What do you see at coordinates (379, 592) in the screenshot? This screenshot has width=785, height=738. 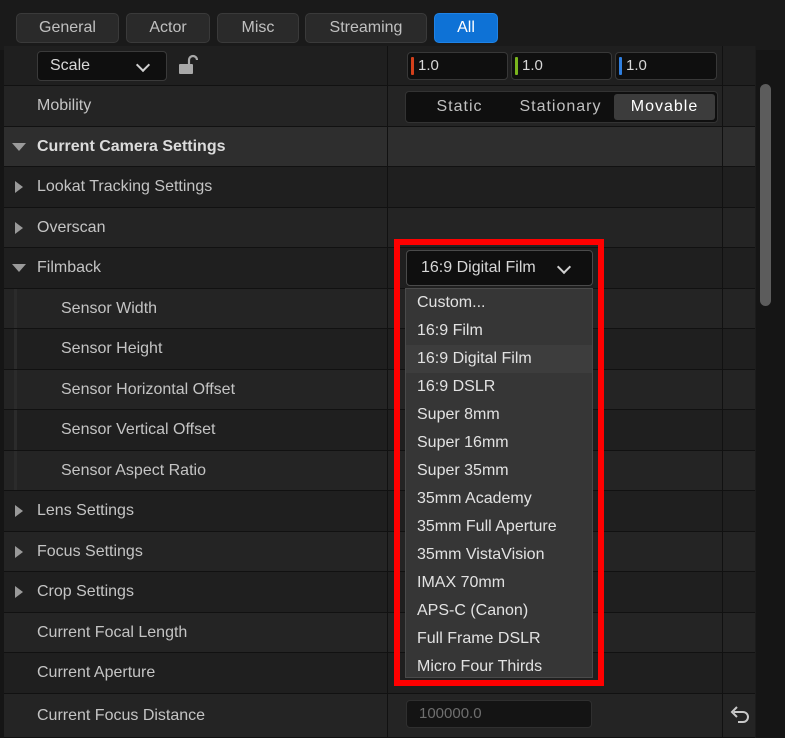 I see `crop-settings-row: Crop Settings` at bounding box center [379, 592].